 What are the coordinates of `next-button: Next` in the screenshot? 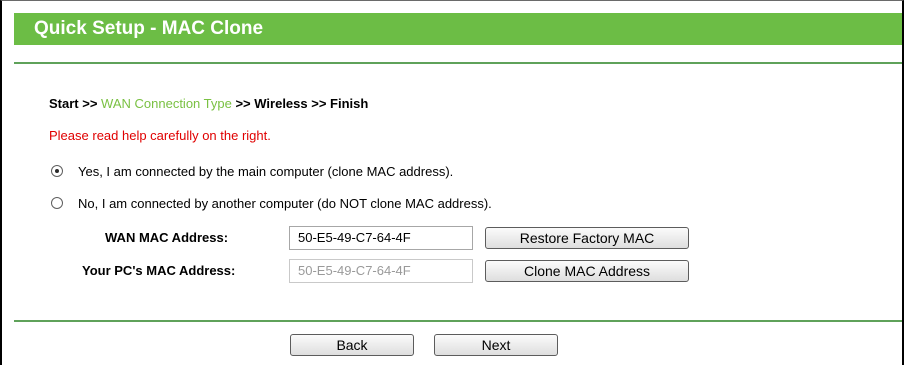 It's located at (496, 345).